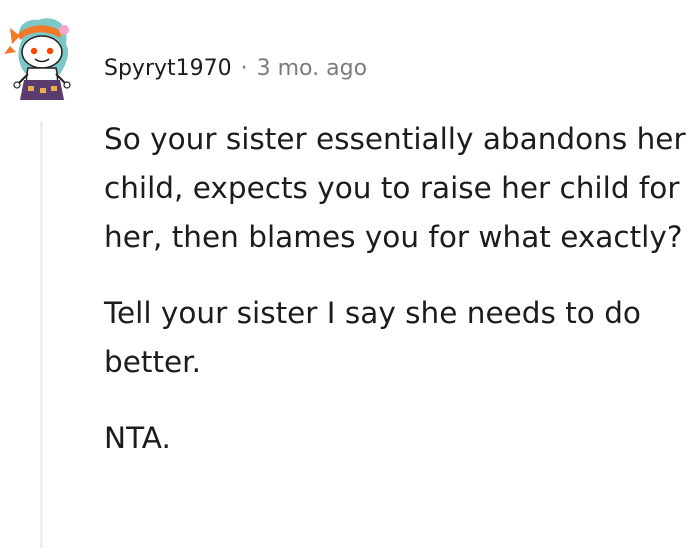 This screenshot has width=700, height=548. What do you see at coordinates (235, 68) in the screenshot?
I see `comment-meta: Spyryt1970 · 3 mo. ago` at bounding box center [235, 68].